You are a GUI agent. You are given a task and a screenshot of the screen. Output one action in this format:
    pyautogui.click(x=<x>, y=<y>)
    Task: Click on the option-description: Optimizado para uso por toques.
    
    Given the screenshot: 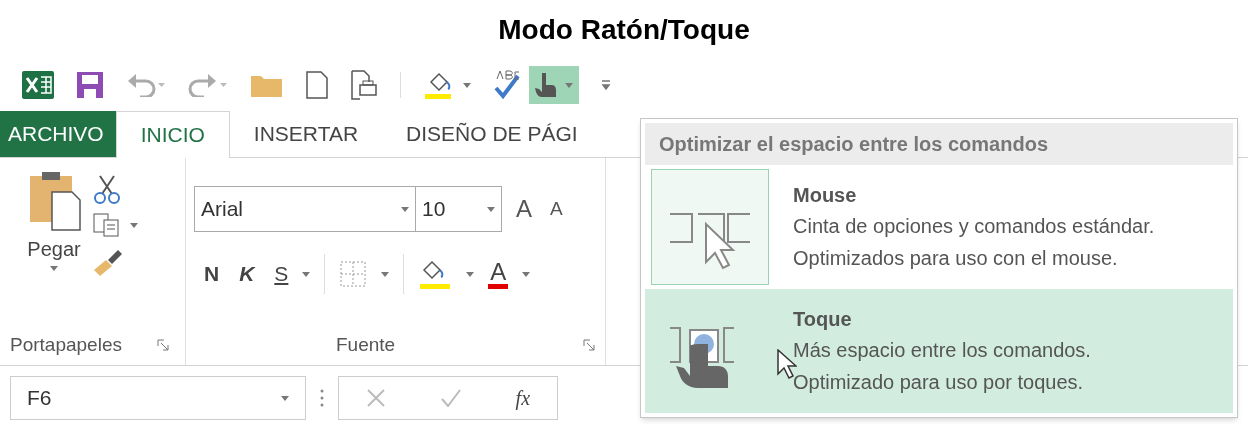 What is the action you would take?
    pyautogui.click(x=939, y=382)
    